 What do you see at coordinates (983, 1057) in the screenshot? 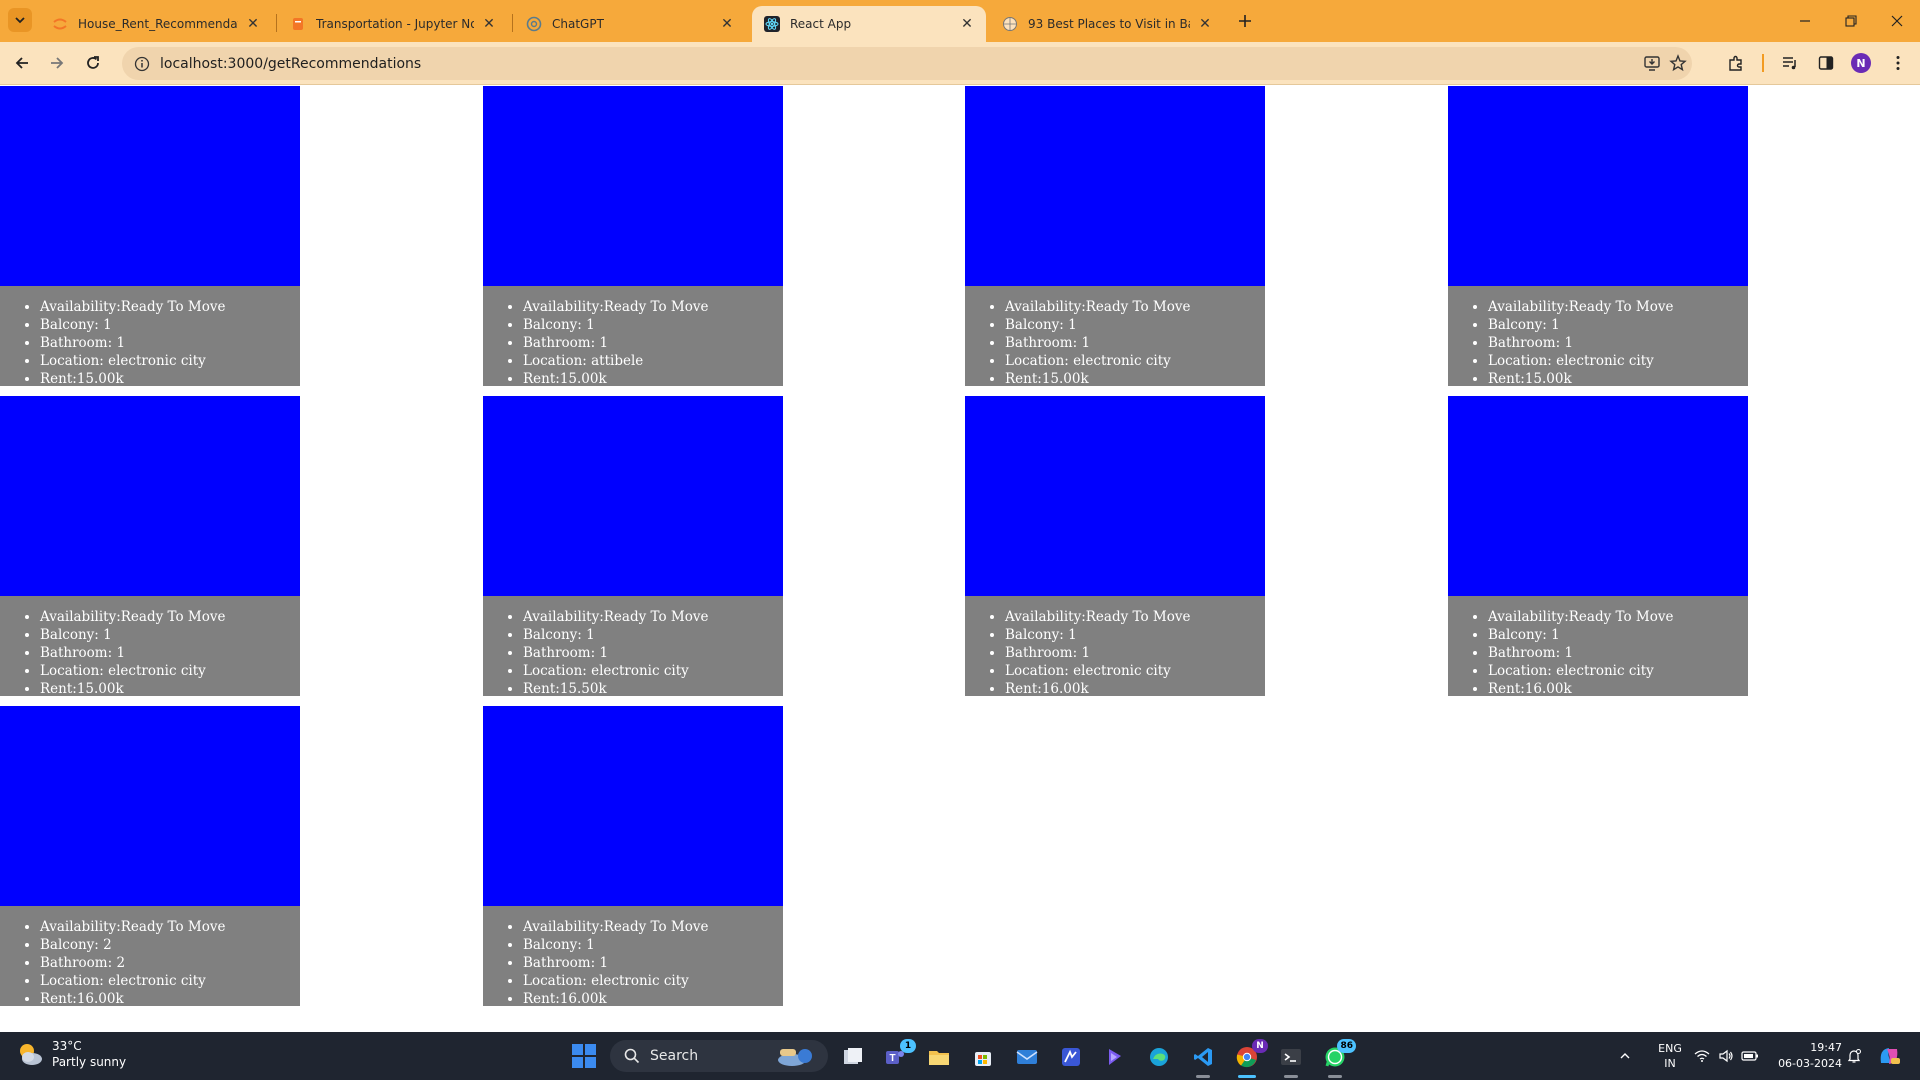
I see `store-button` at bounding box center [983, 1057].